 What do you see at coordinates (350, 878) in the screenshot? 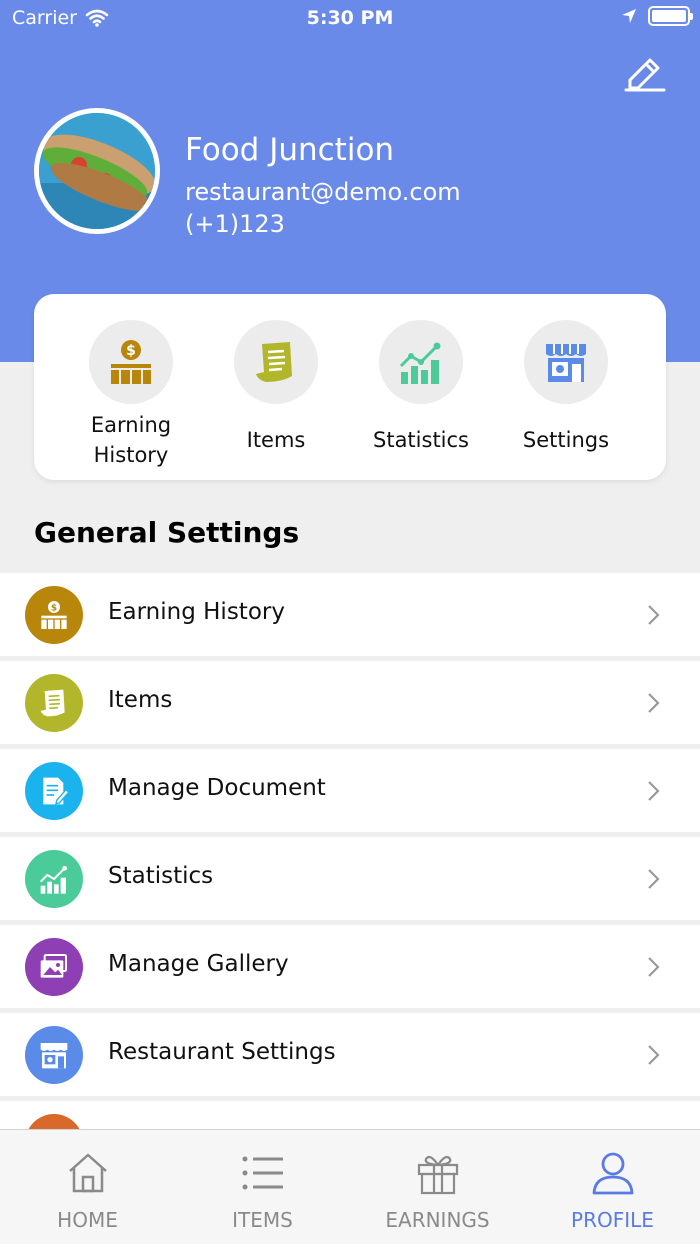
I see `settings-row-statistics: Statistics` at bounding box center [350, 878].